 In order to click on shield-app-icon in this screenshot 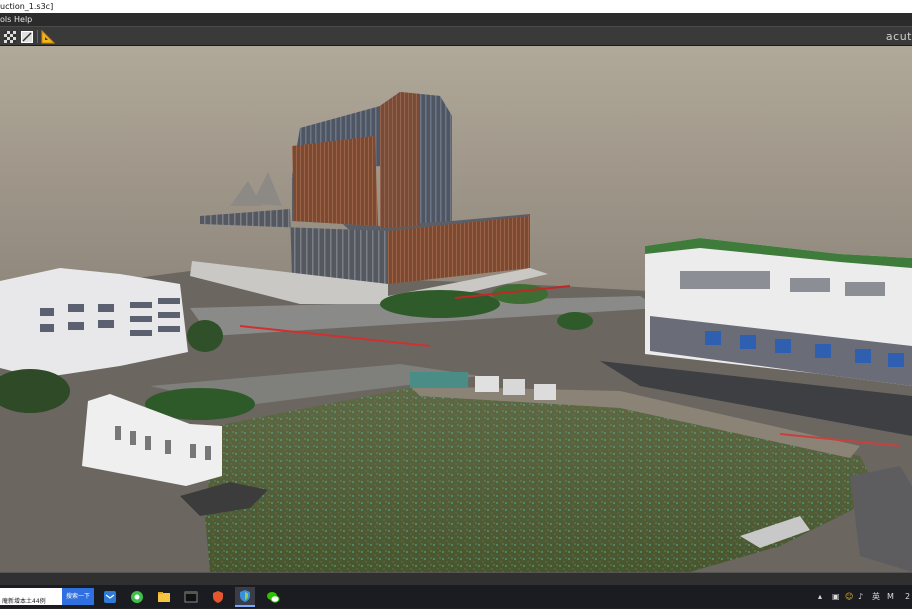, I will do `click(245, 596)`.